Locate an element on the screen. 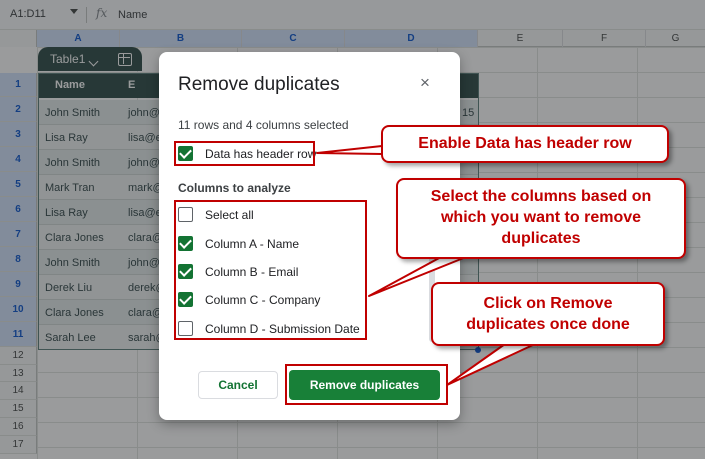 This screenshot has width=705, height=459. select-all-checkbox is located at coordinates (185, 214).